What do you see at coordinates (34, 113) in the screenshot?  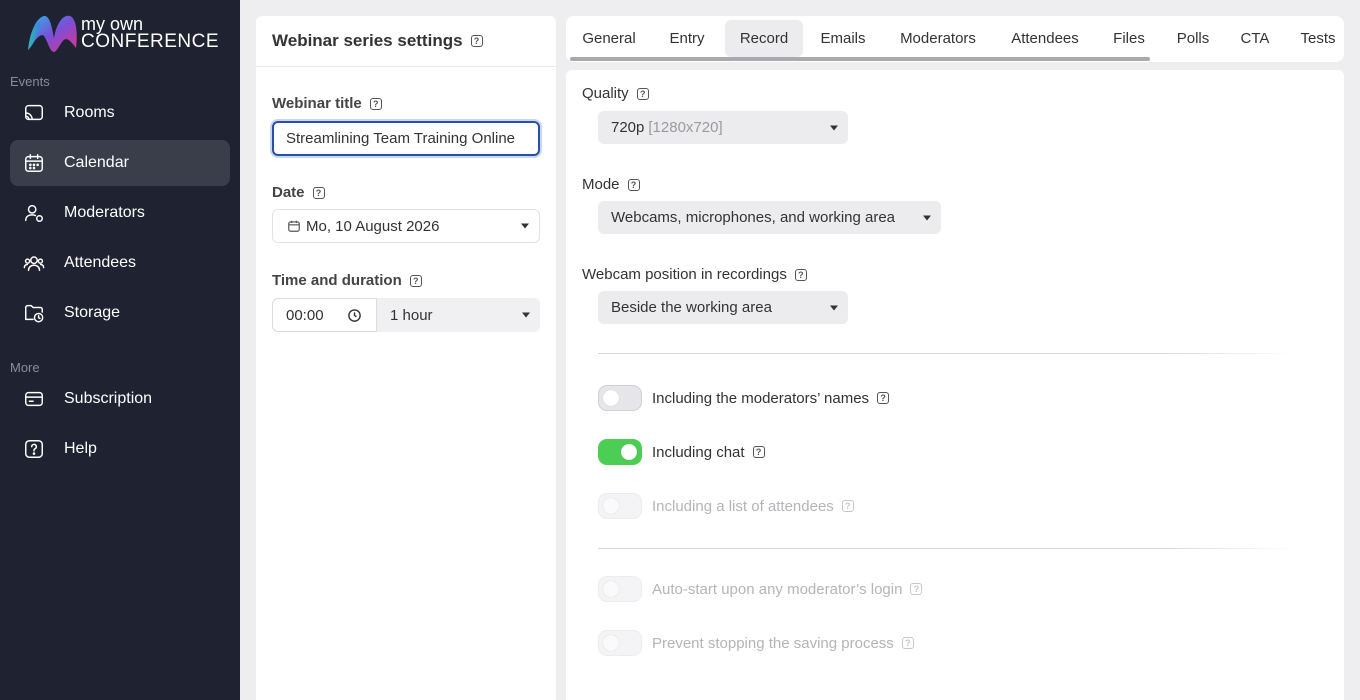 I see `cast-icon` at bounding box center [34, 113].